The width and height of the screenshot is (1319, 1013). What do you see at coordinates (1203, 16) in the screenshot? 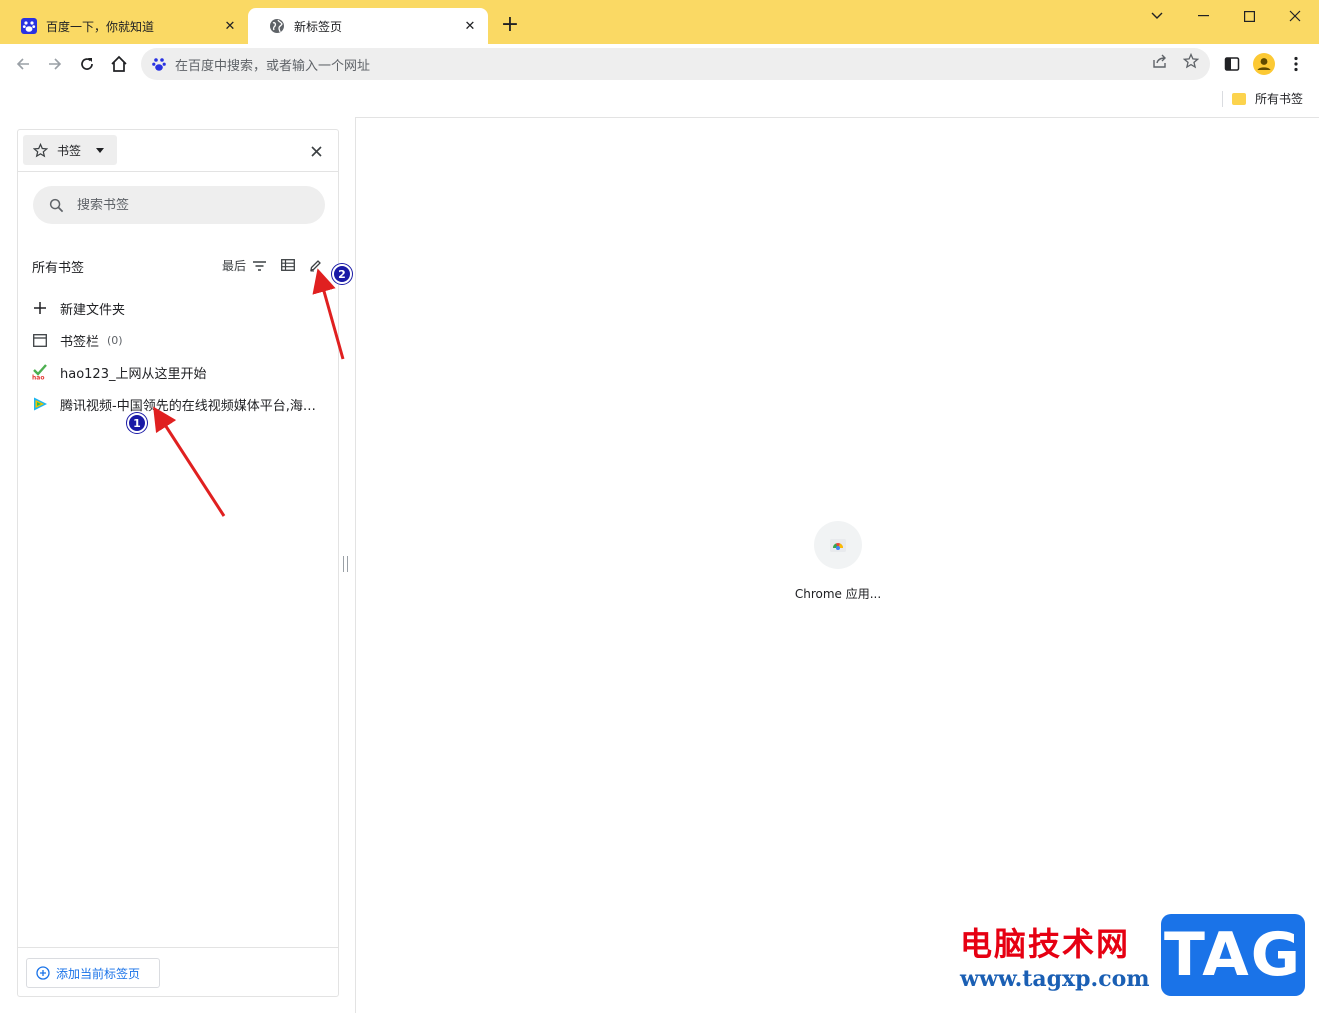
I see `minimize-icon` at bounding box center [1203, 16].